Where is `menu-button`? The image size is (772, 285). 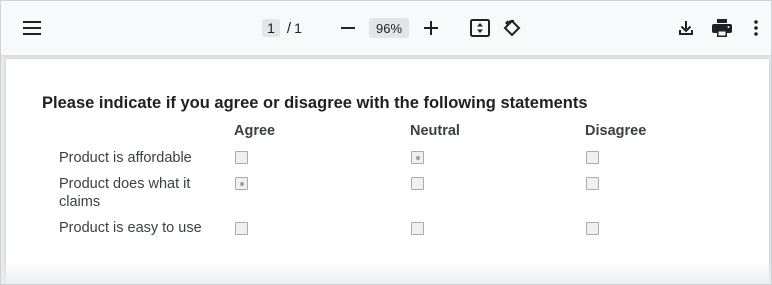 menu-button is located at coordinates (32, 28).